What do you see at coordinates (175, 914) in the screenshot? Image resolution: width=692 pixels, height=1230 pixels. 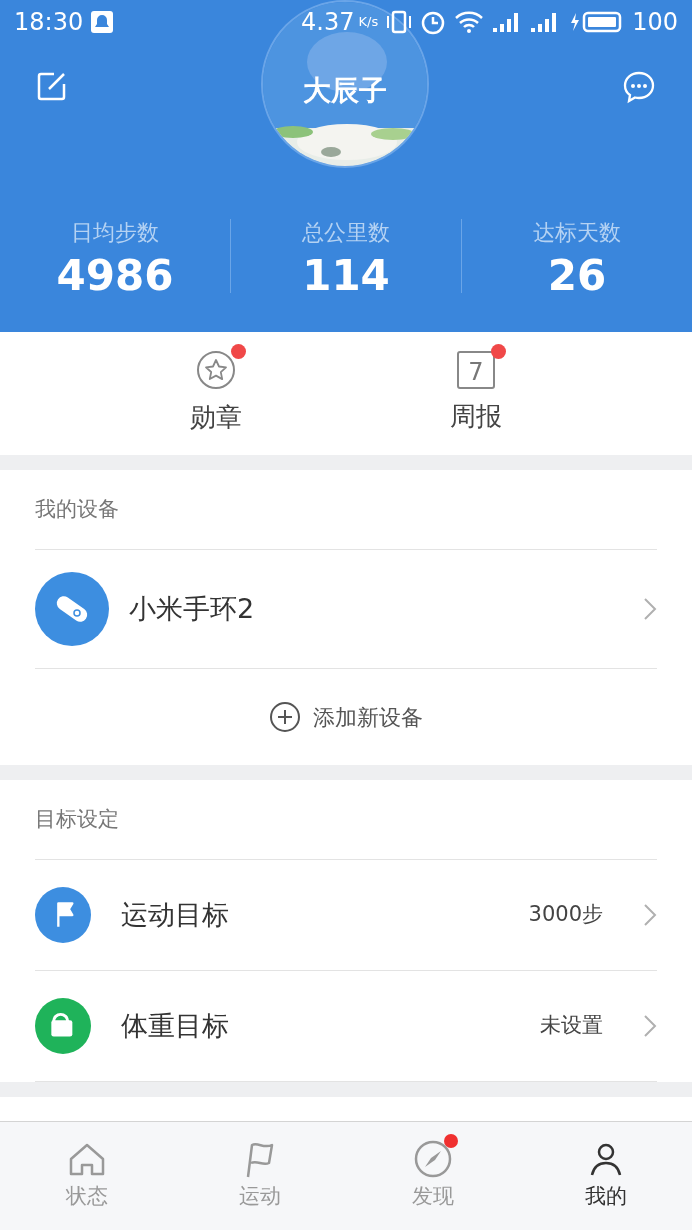 I see `goal-label: 运动目标` at bounding box center [175, 914].